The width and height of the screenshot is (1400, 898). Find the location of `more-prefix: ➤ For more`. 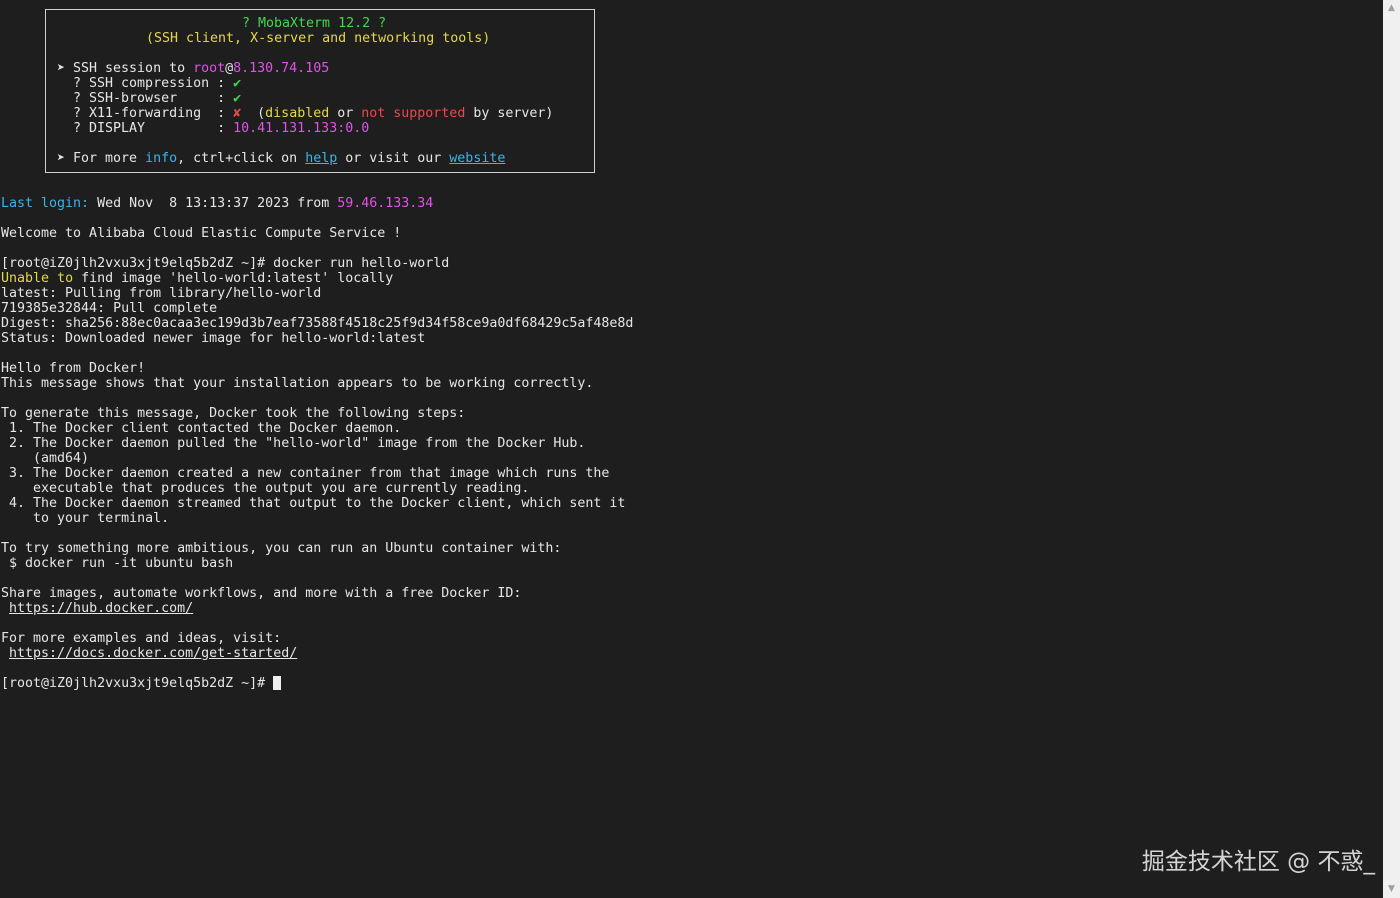

more-prefix: ➤ For more is located at coordinates (101, 158).